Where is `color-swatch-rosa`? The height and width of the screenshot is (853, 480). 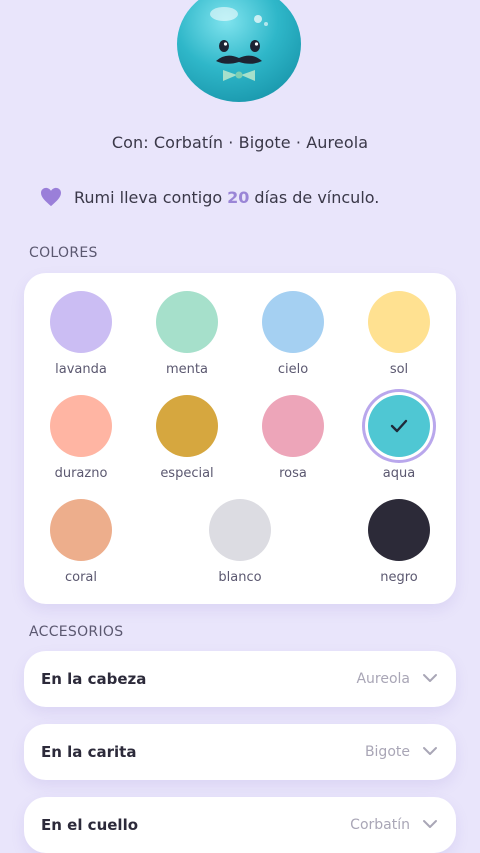
color-swatch-rosa is located at coordinates (293, 426).